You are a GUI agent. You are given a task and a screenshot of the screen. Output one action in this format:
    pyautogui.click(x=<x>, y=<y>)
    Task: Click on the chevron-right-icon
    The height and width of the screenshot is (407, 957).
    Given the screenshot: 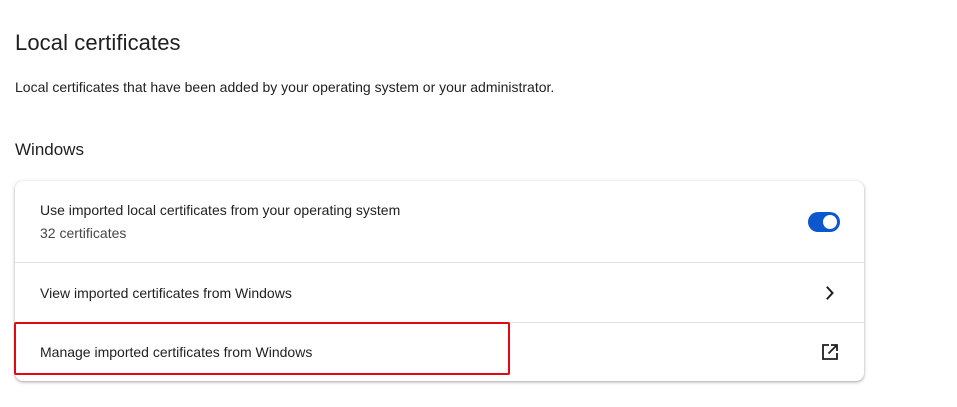 What is the action you would take?
    pyautogui.click(x=830, y=293)
    